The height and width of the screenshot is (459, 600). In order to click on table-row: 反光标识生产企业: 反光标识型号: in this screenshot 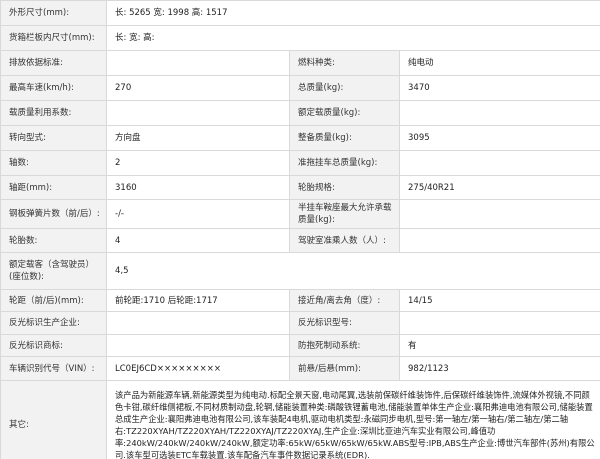, I will do `click(300, 323)`.